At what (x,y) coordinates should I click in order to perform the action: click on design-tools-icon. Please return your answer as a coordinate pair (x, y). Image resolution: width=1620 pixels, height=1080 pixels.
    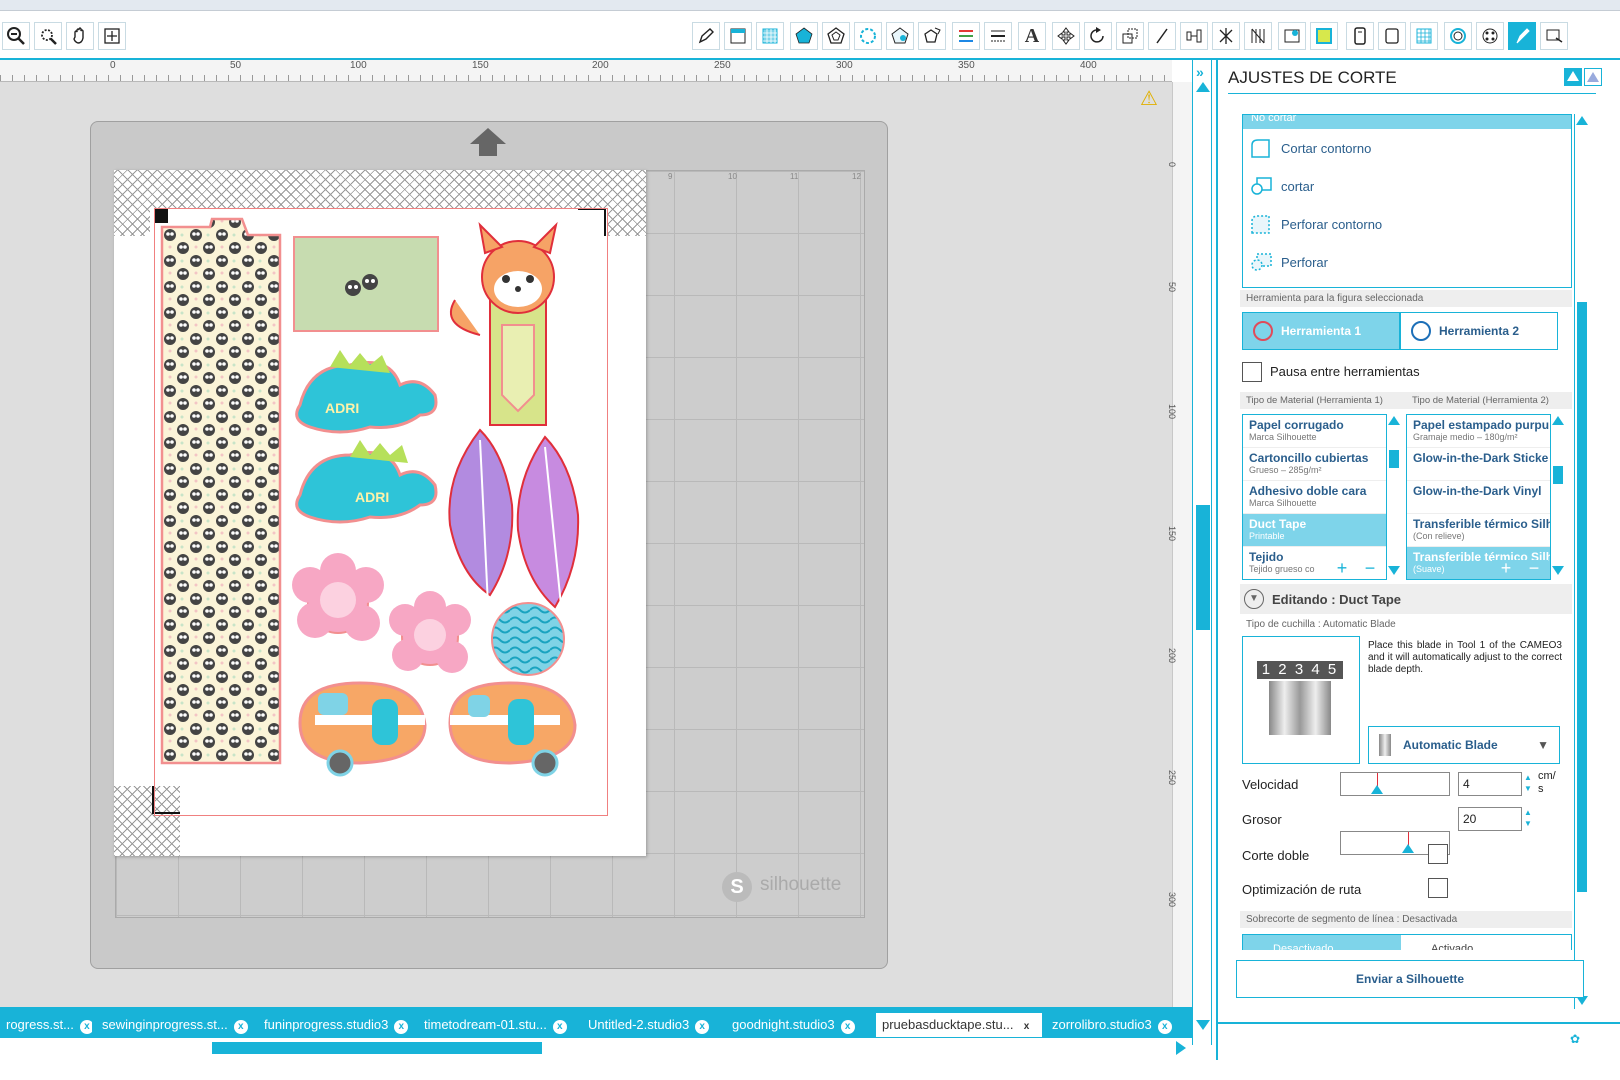
    Looking at the image, I should click on (1490, 36).